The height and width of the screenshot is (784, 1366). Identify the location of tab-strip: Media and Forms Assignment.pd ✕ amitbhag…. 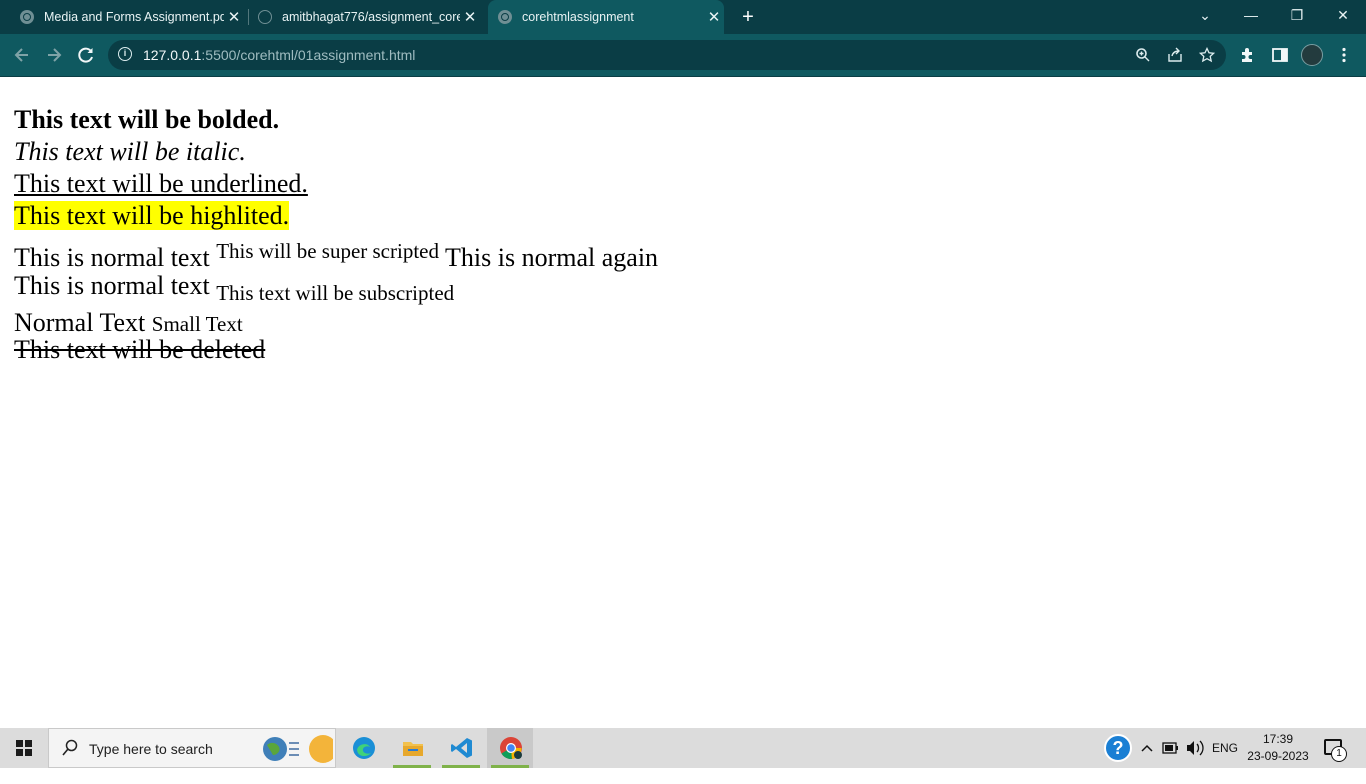
(683, 17).